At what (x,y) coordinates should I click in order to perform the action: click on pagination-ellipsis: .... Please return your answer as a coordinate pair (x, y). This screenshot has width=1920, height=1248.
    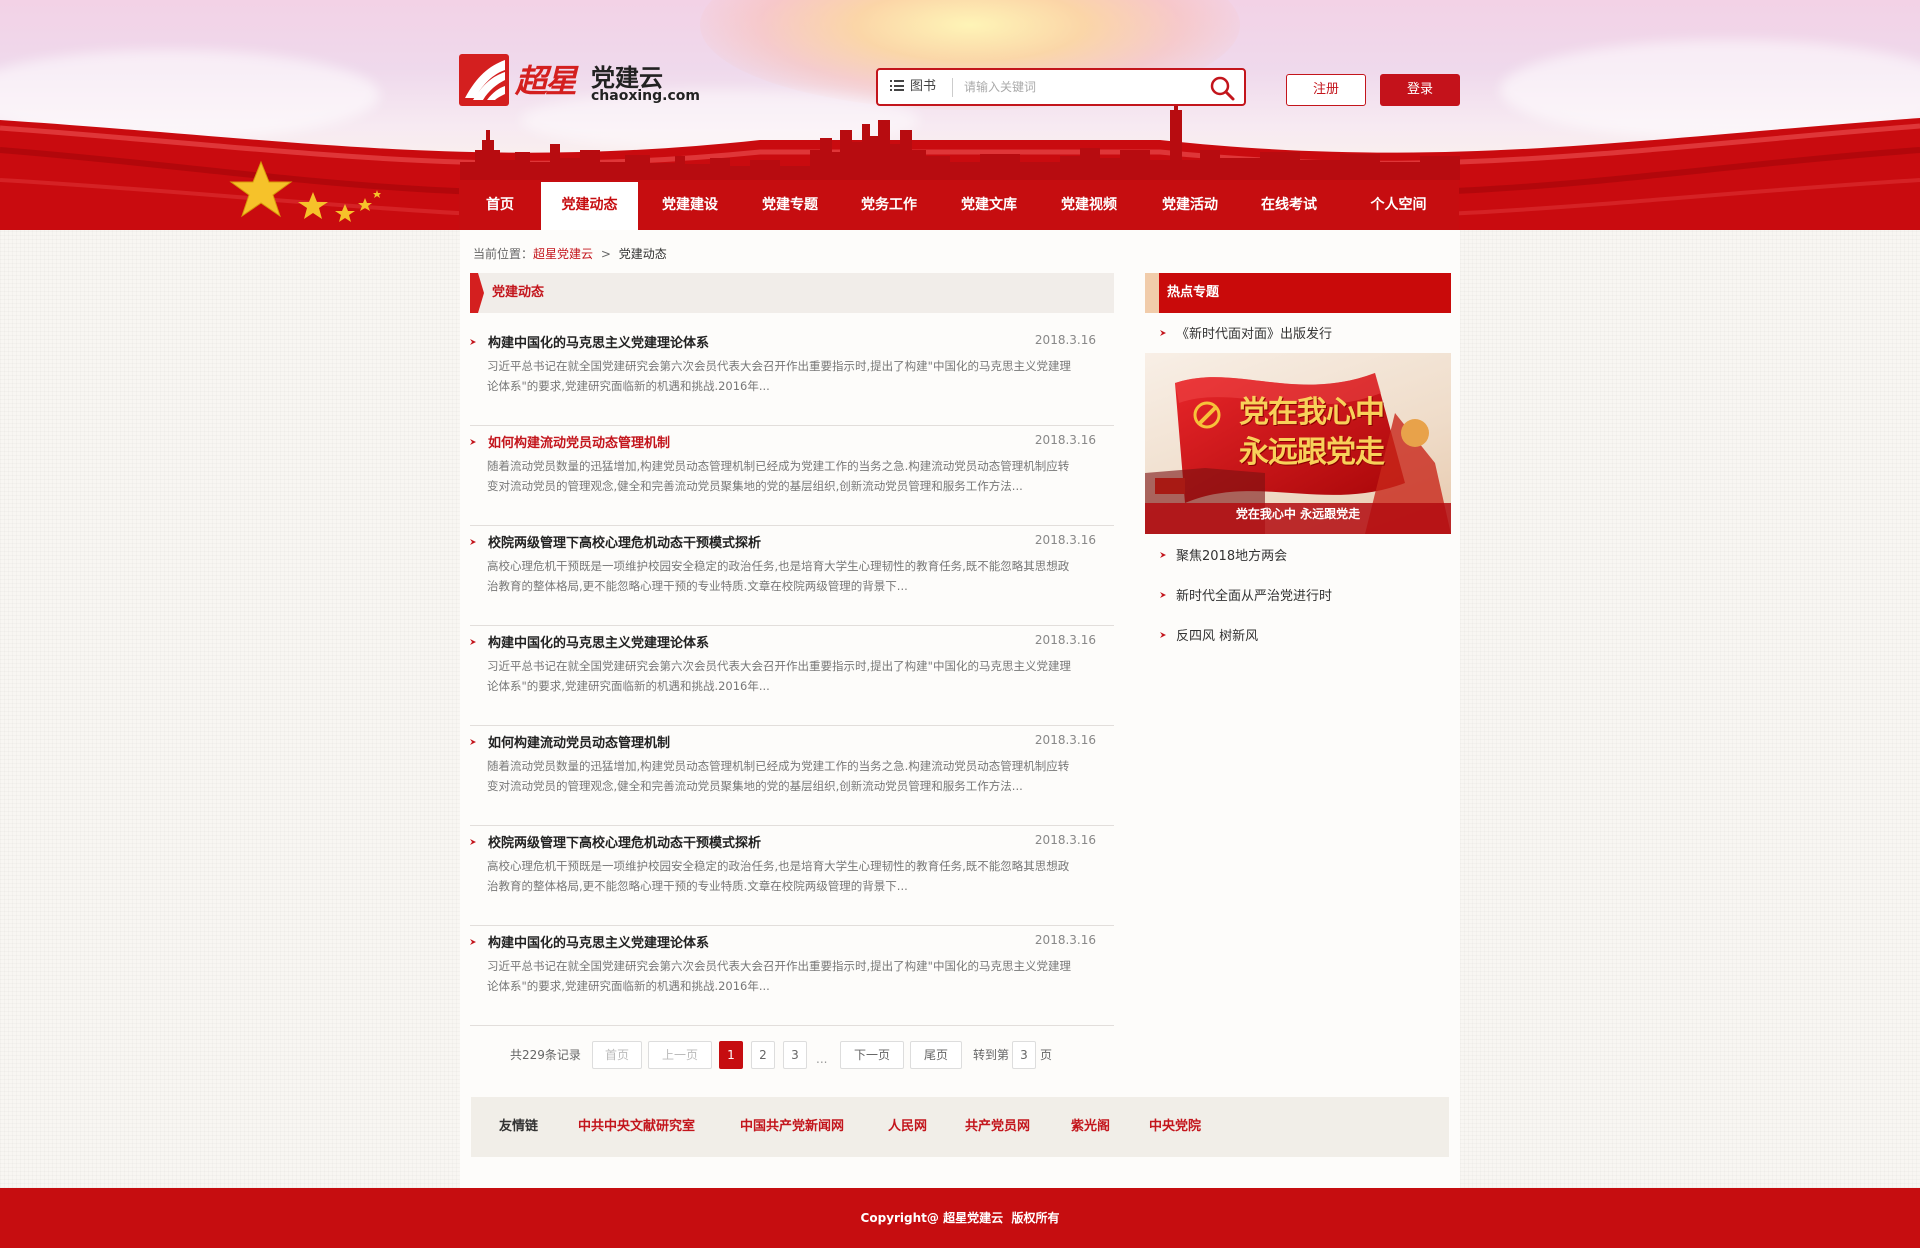
    Looking at the image, I should click on (822, 1059).